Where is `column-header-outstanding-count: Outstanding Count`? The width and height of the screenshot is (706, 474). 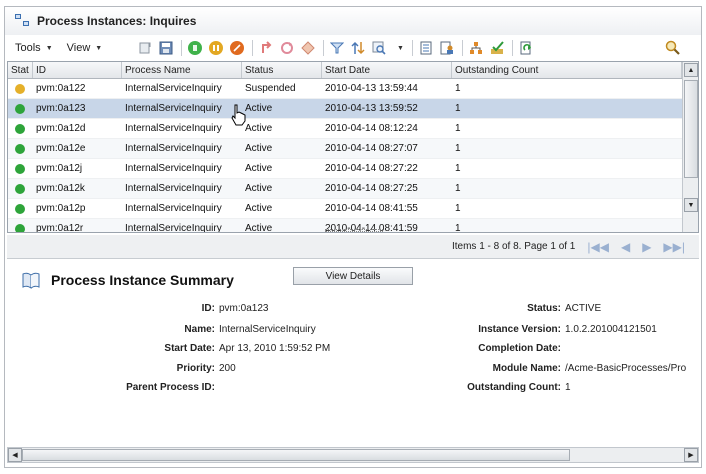 column-header-outstanding-count: Outstanding Count is located at coordinates (567, 70).